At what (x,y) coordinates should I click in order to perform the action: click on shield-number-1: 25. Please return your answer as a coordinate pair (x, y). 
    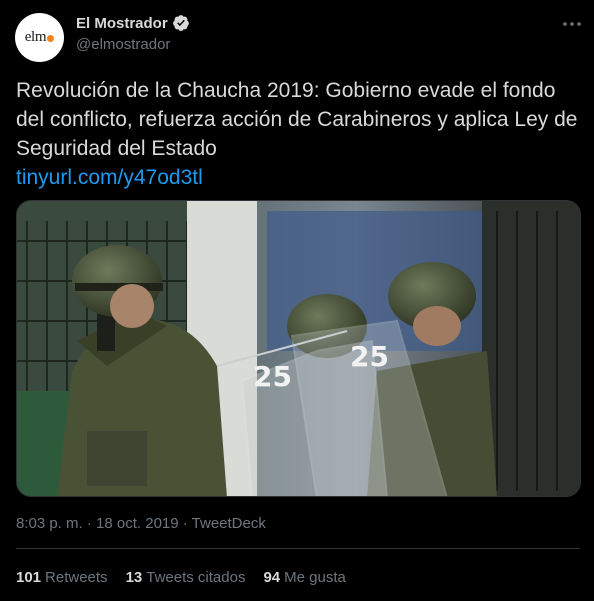
    Looking at the image, I should click on (272, 376).